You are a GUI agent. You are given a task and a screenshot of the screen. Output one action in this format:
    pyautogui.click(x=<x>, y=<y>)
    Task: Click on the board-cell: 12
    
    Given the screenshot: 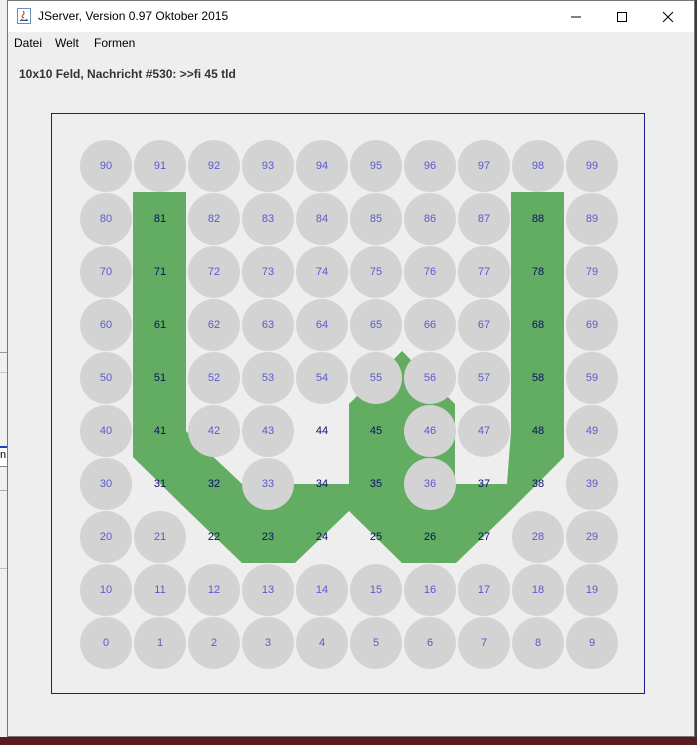 What is the action you would take?
    pyautogui.click(x=214, y=590)
    